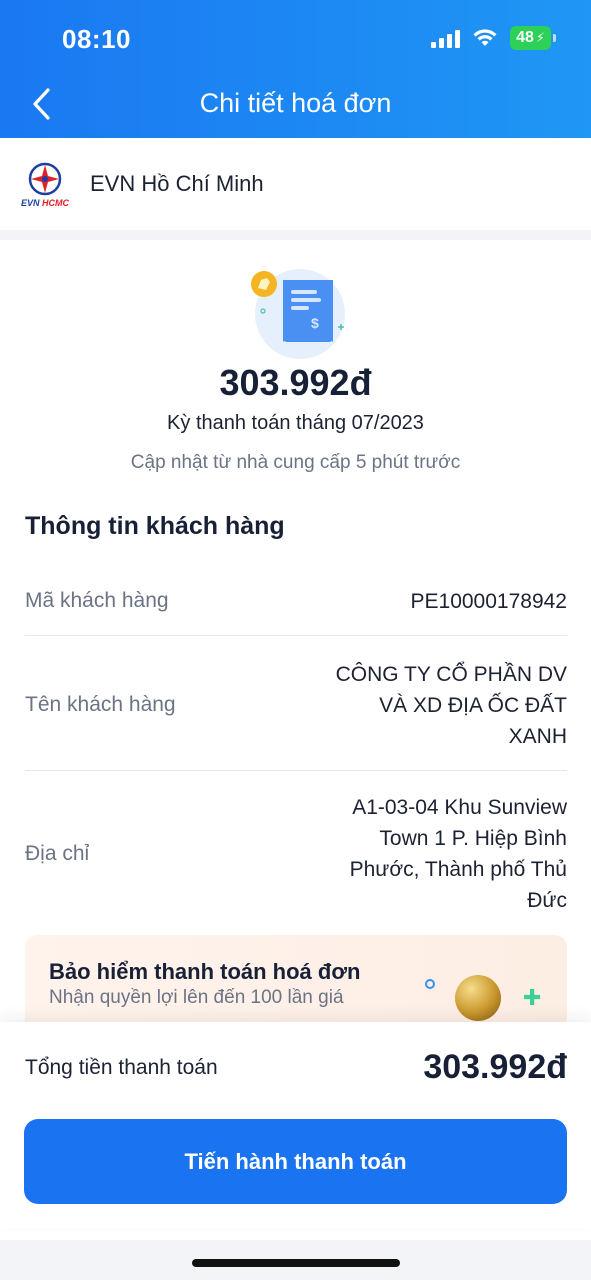  I want to click on address-label: Địa chỉ, so click(57, 853).